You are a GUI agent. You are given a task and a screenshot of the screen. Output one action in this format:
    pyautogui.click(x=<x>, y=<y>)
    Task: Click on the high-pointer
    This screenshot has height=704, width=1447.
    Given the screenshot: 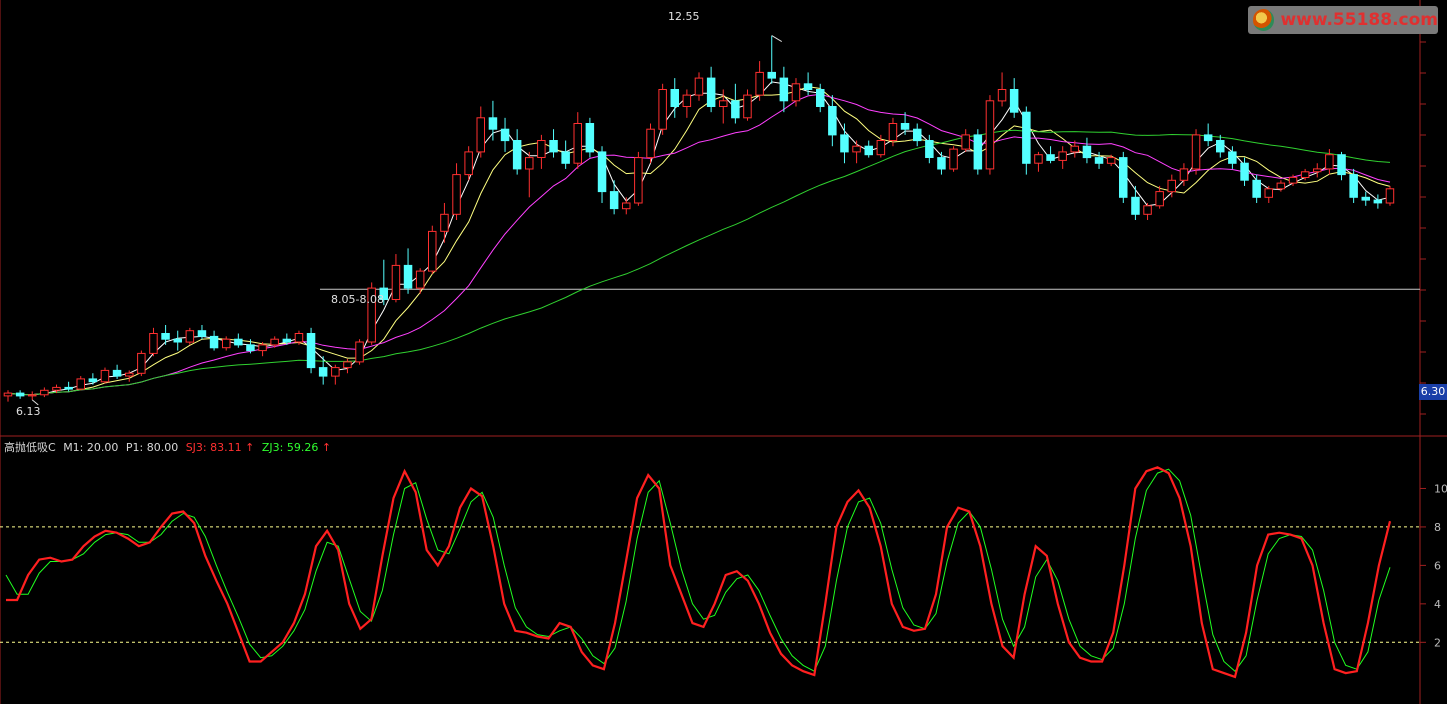 What is the action you would take?
    pyautogui.click(x=776, y=38)
    